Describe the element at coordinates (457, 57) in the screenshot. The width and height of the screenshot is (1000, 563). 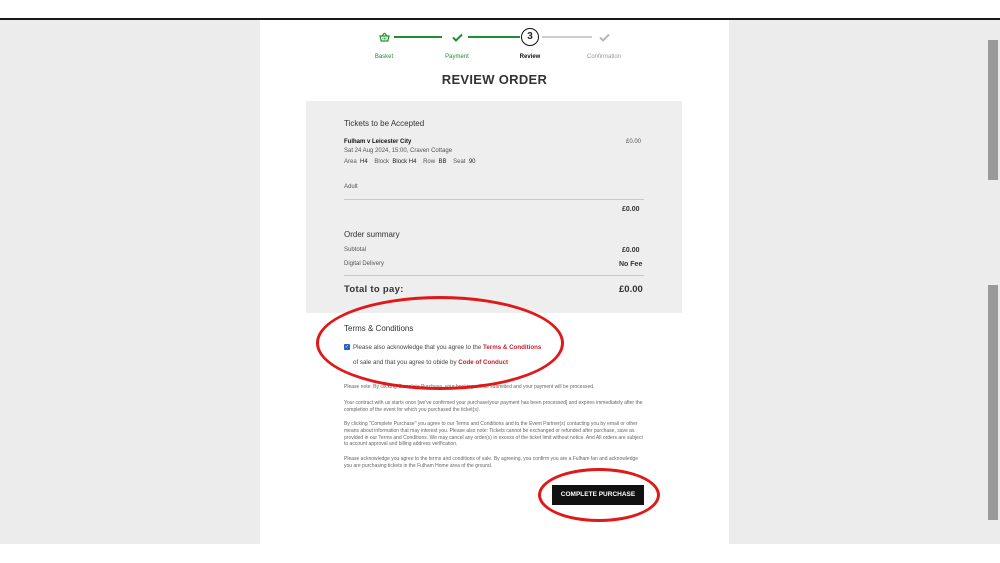
I see `step-label: Payment` at that location.